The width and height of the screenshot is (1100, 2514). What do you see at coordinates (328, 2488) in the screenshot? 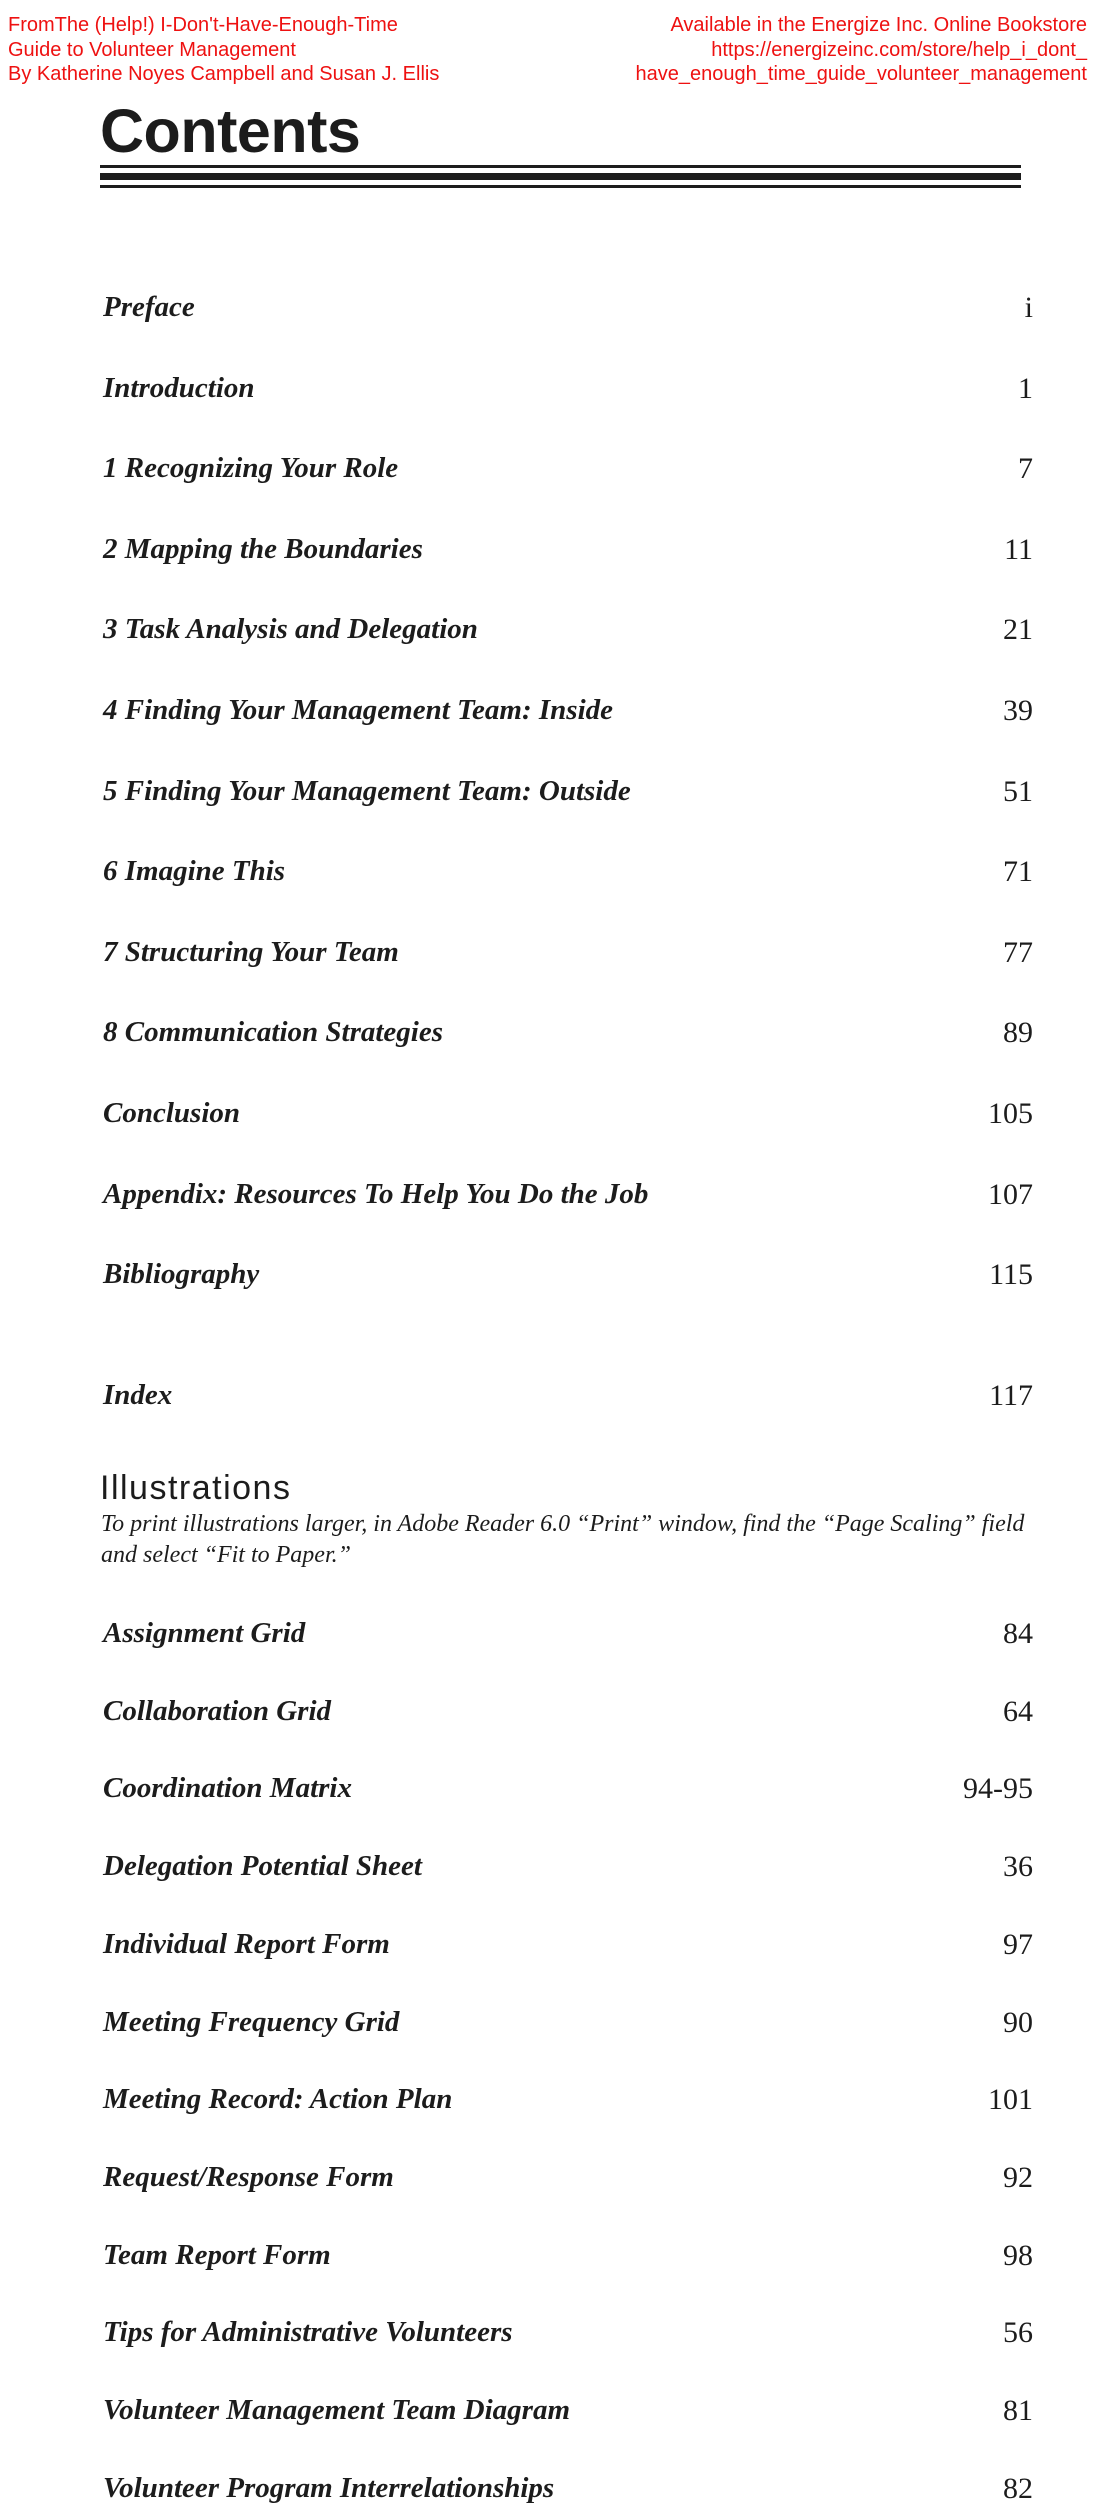
I see `entry-title: Volunteer Program Interrelationships` at bounding box center [328, 2488].